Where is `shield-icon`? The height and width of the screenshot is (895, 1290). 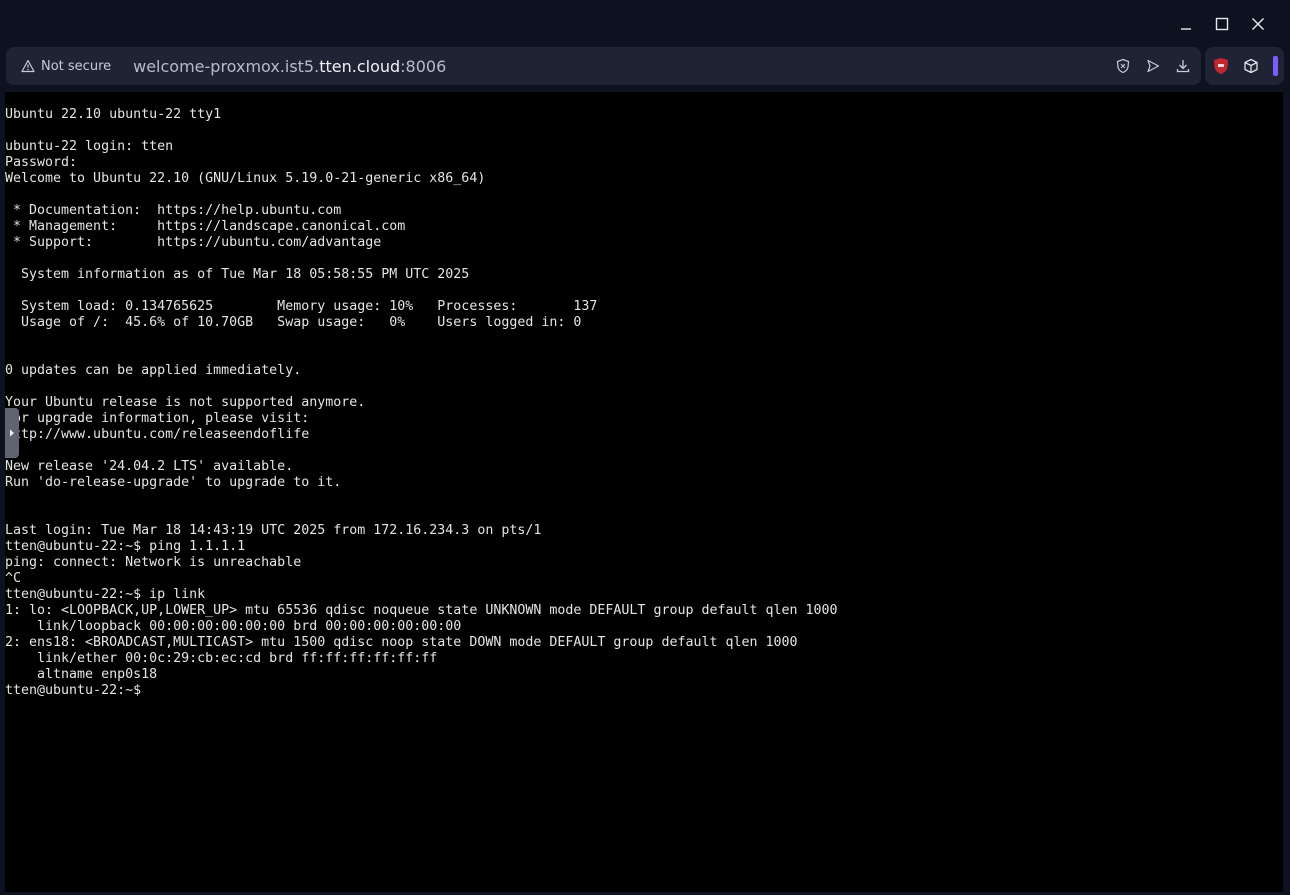
shield-icon is located at coordinates (1123, 66).